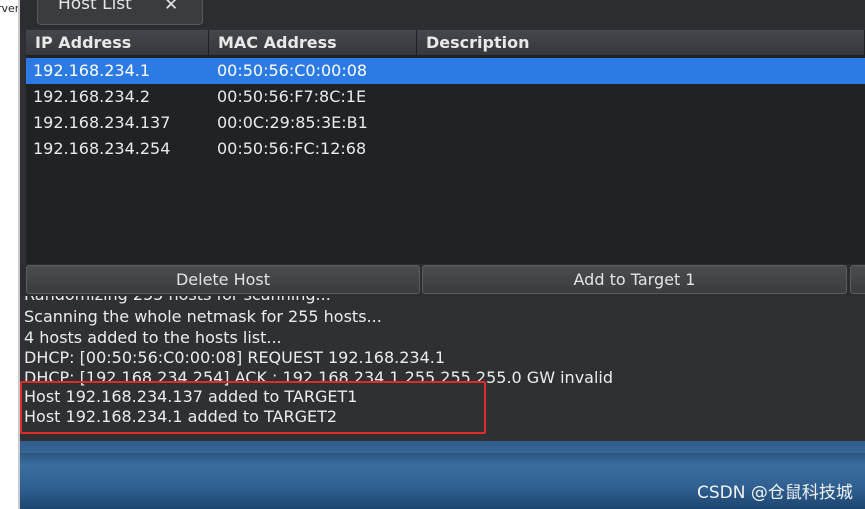  What do you see at coordinates (292, 122) in the screenshot?
I see `cell-mac-address: 00:0C:29:85:3E:B1` at bounding box center [292, 122].